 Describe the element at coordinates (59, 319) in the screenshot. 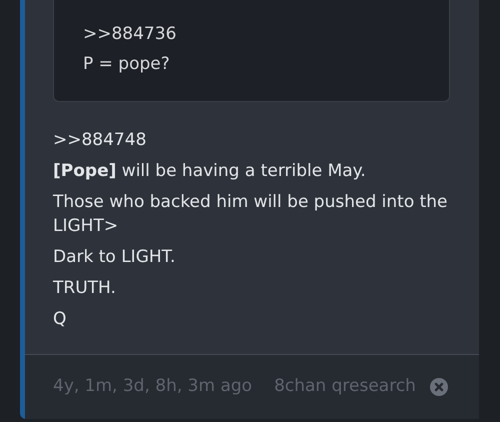

I see `post-line: Q` at that location.